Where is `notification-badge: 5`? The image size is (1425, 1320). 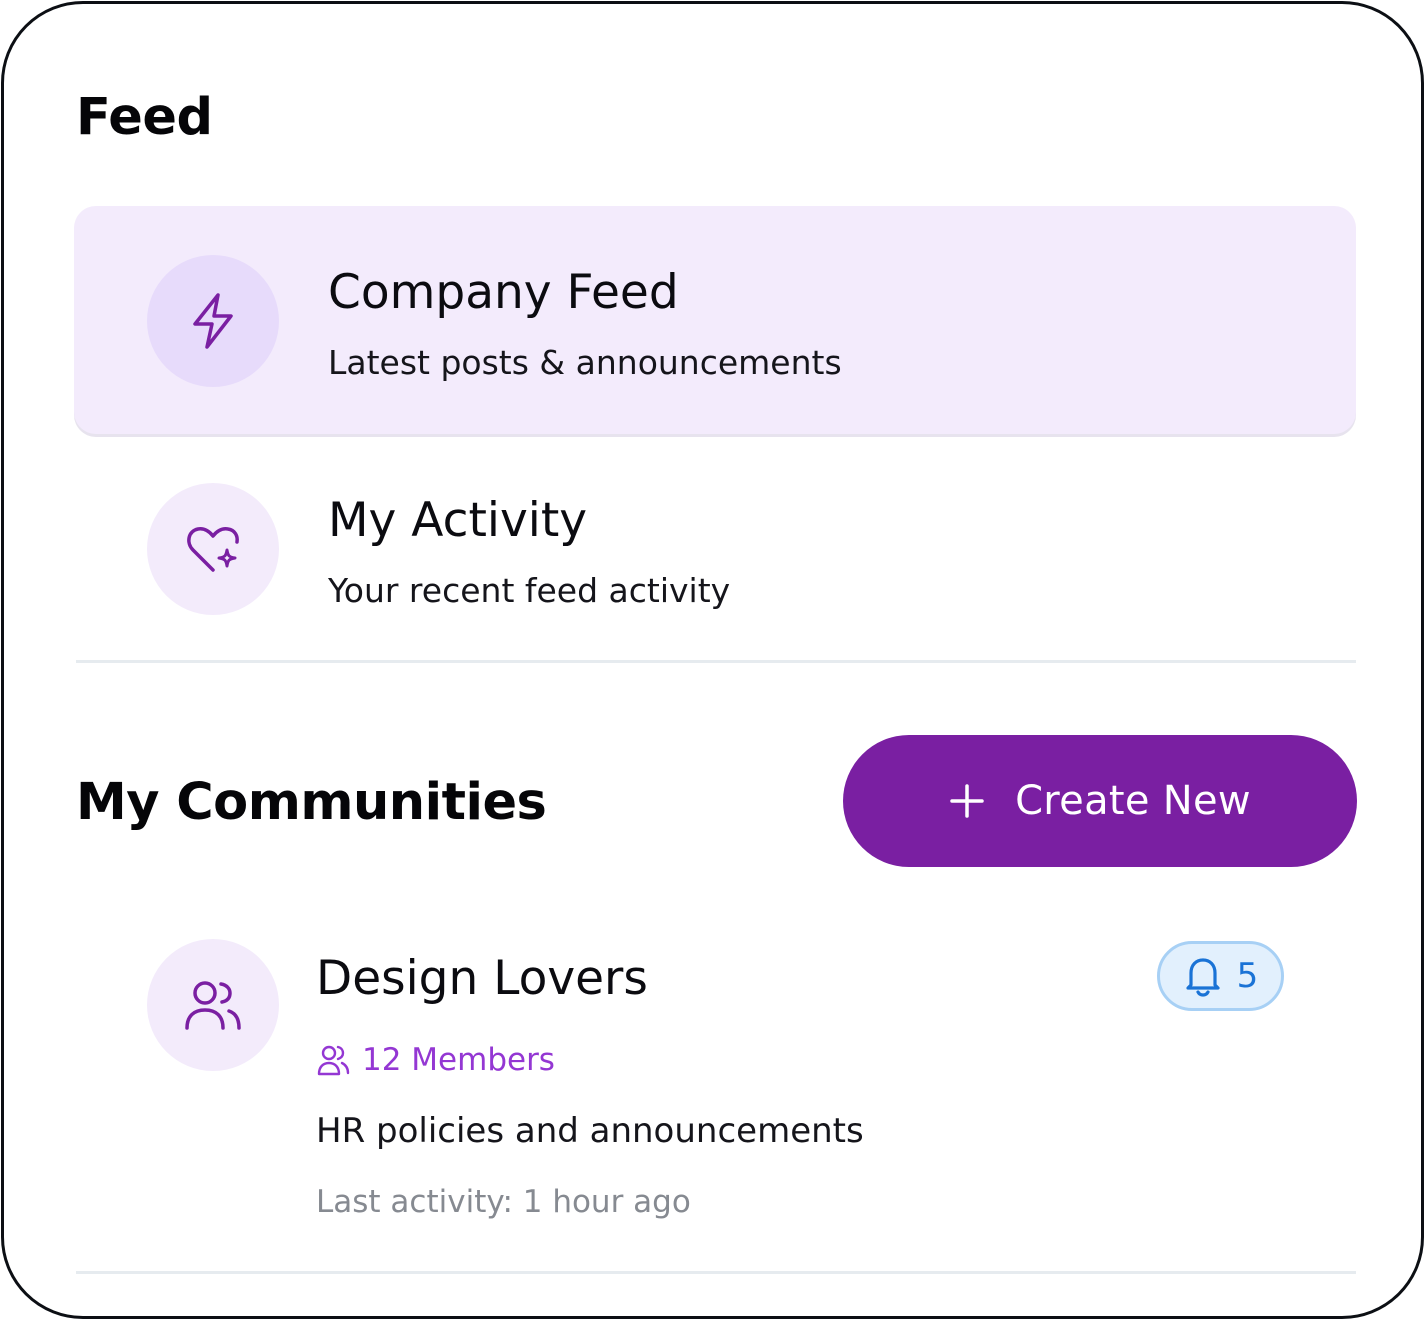
notification-badge: 5 is located at coordinates (1220, 976).